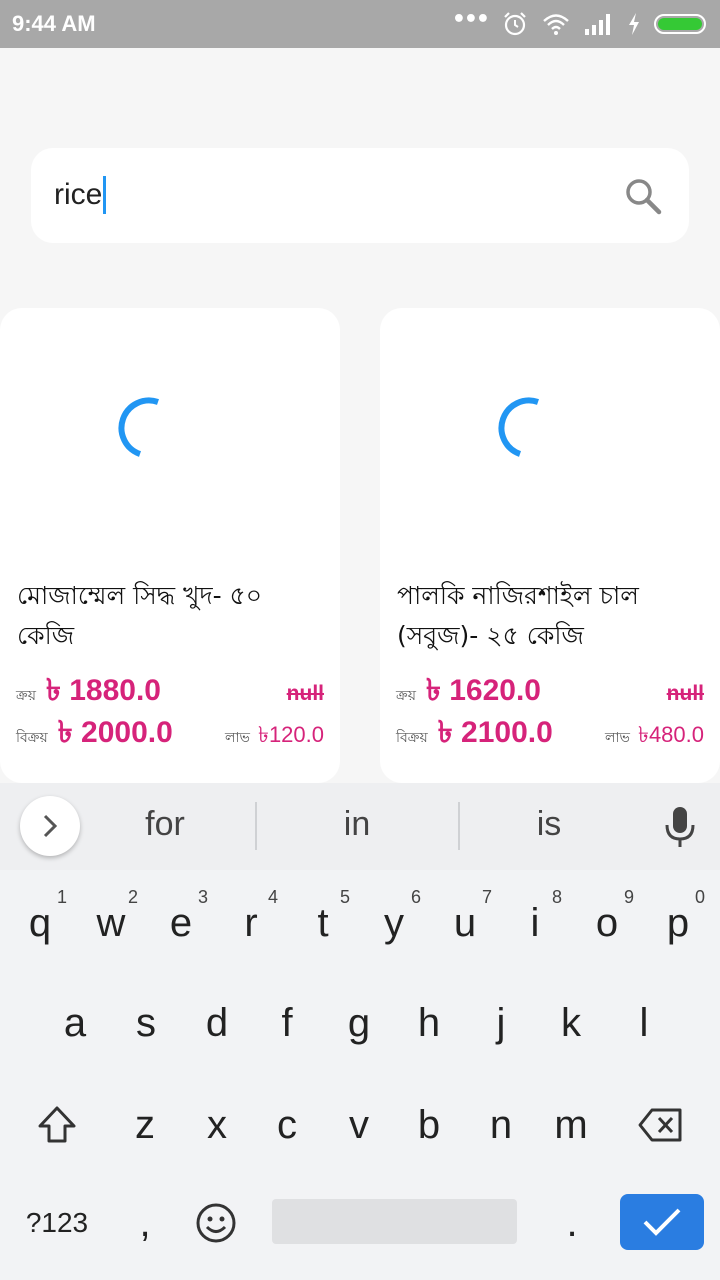 The height and width of the screenshot is (1280, 720). What do you see at coordinates (501, 1125) in the screenshot?
I see `key-n: n` at bounding box center [501, 1125].